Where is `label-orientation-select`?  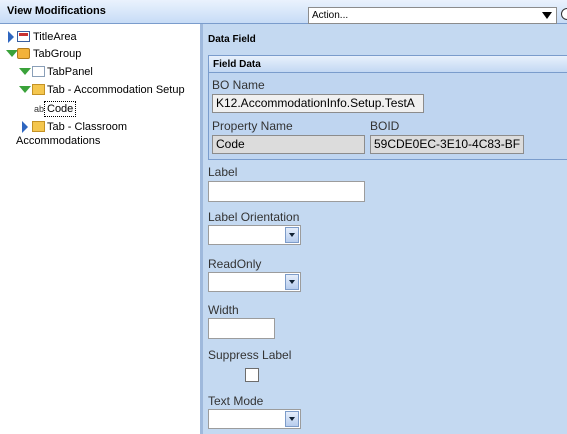 label-orientation-select is located at coordinates (254, 235).